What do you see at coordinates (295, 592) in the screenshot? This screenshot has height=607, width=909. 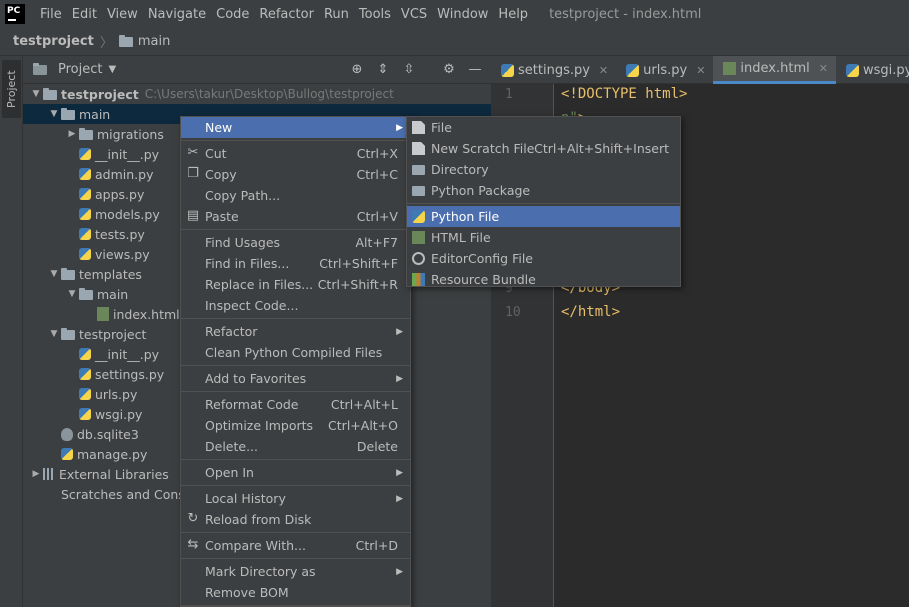 I see `menu-item-remove-bom: Remove BOM` at bounding box center [295, 592].